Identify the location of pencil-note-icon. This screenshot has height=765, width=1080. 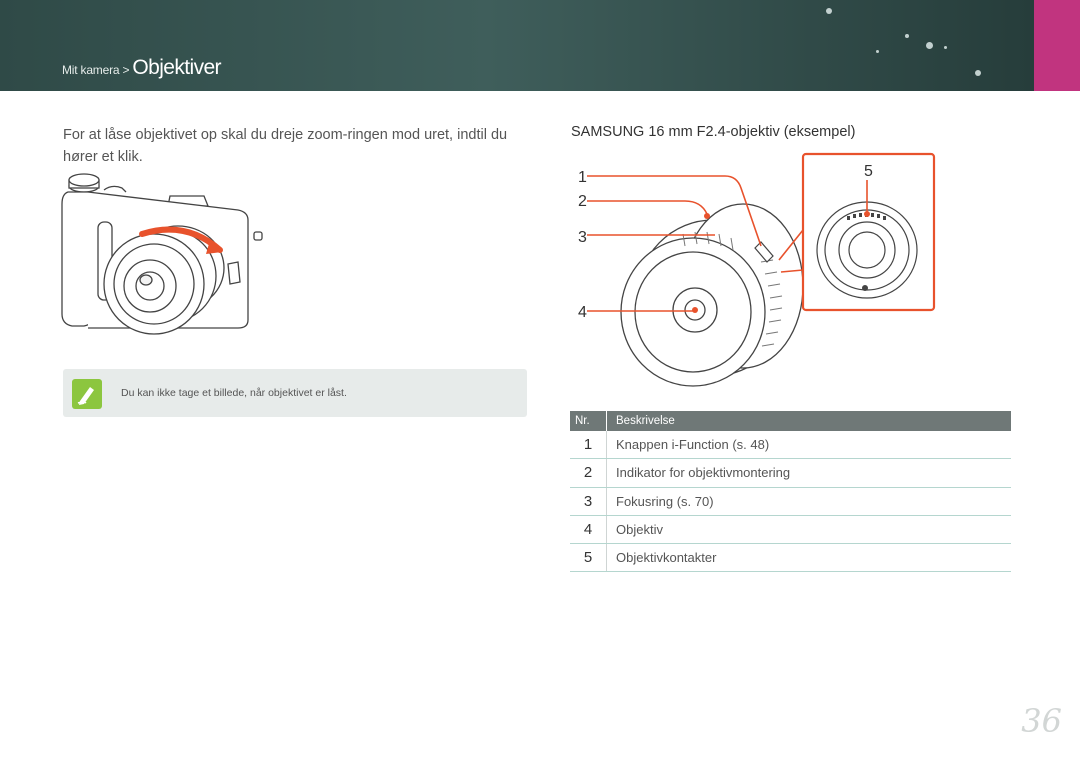
(87, 394).